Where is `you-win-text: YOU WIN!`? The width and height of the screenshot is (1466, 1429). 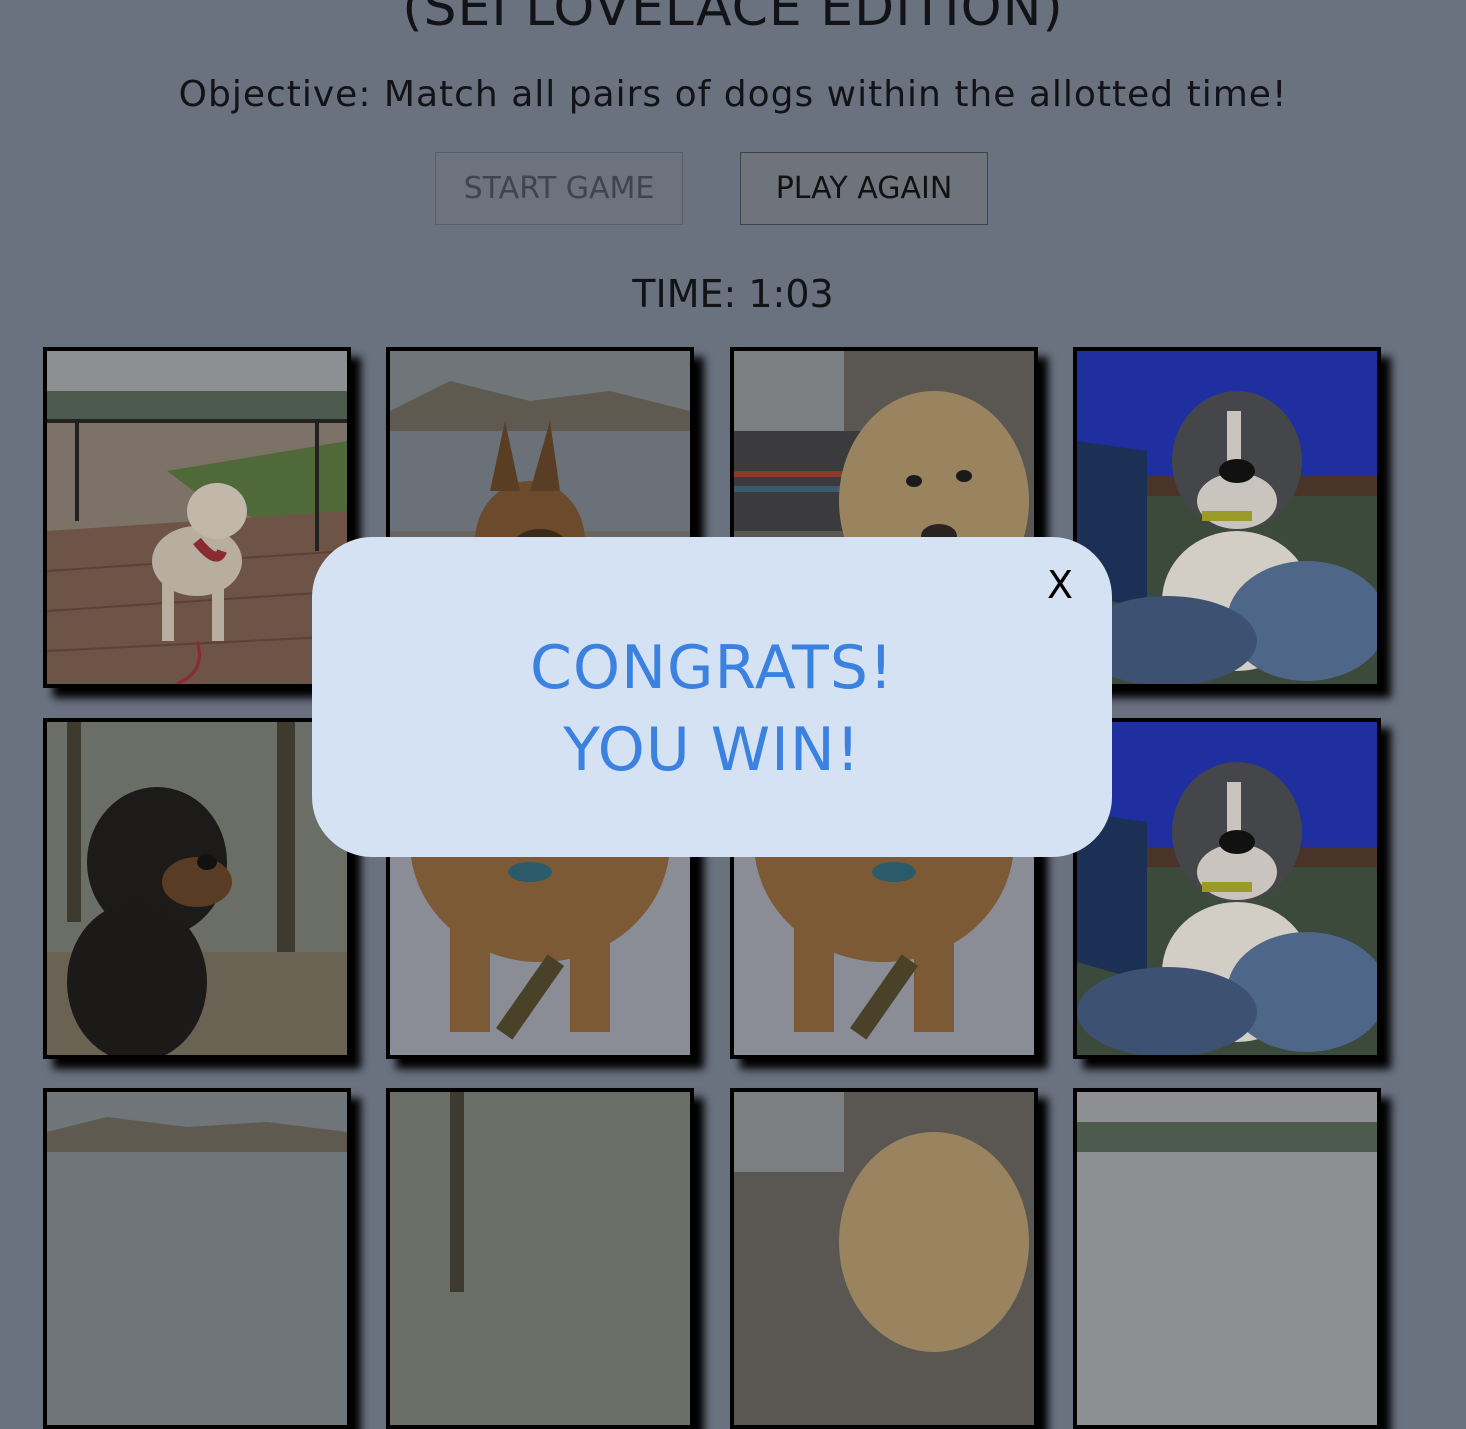 you-win-text: YOU WIN! is located at coordinates (712, 750).